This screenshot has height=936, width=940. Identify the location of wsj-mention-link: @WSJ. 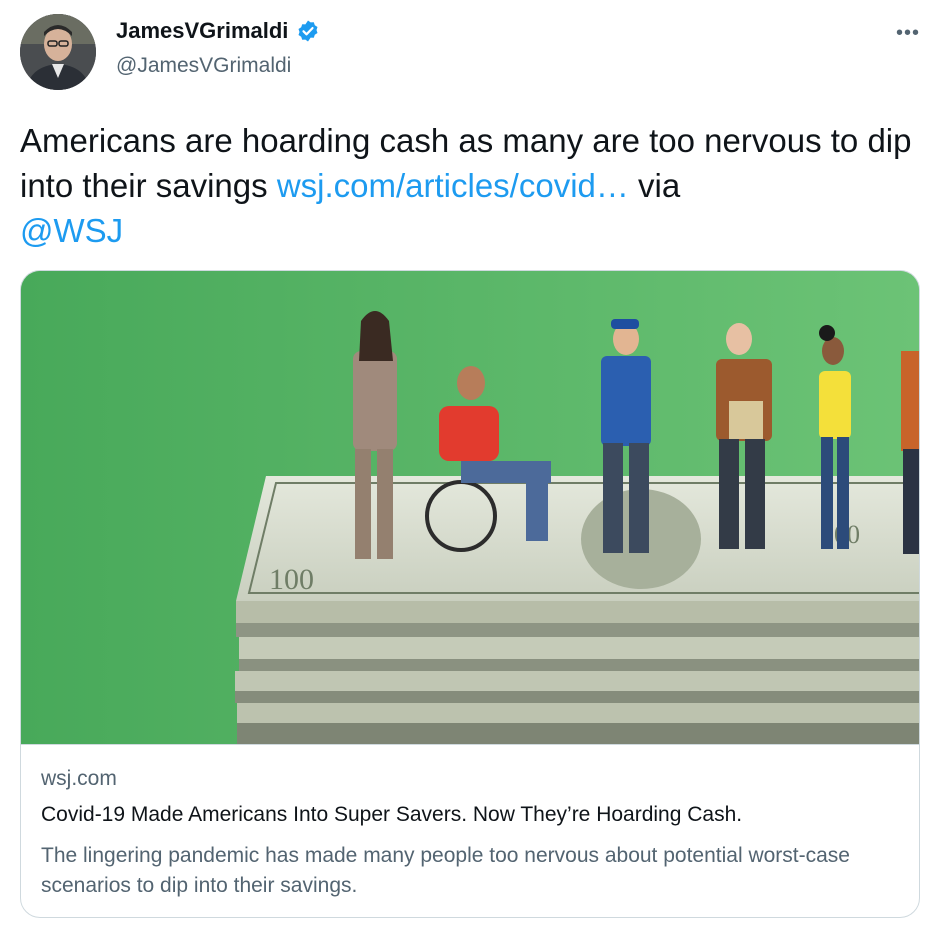
(71, 230).